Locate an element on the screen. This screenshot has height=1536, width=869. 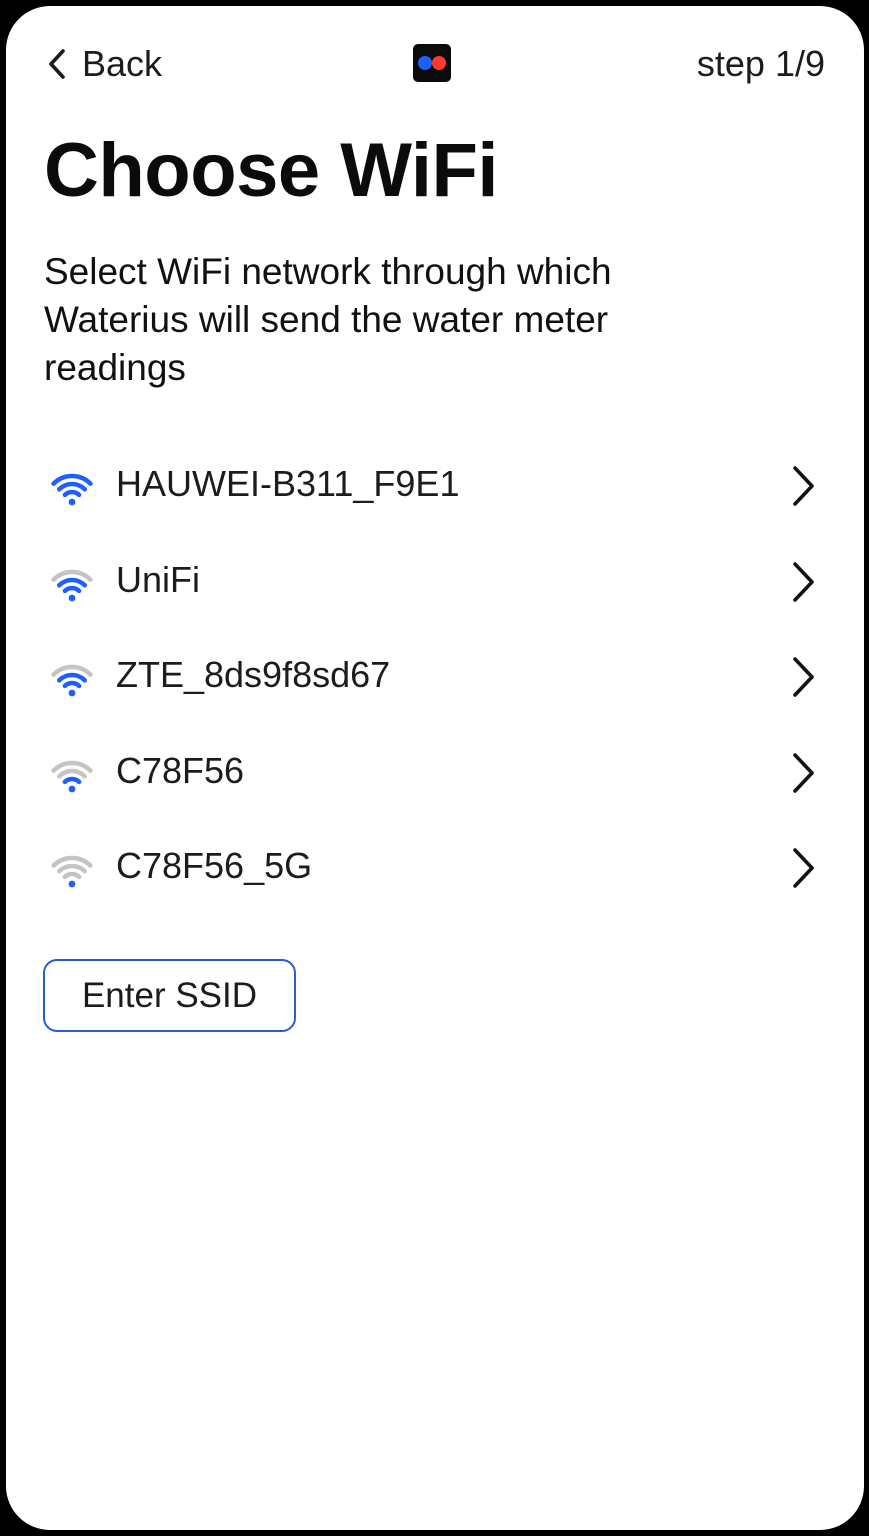
network-name: ZTE_8ds9f8sd67 is located at coordinates (253, 674).